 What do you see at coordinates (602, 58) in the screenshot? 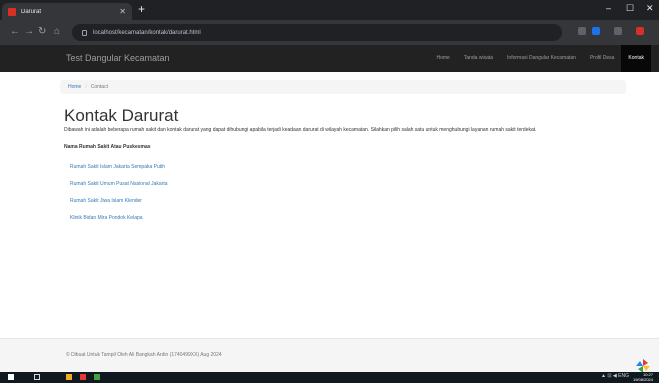
I see `nav-link-profil-desa: Profil Desa` at bounding box center [602, 58].